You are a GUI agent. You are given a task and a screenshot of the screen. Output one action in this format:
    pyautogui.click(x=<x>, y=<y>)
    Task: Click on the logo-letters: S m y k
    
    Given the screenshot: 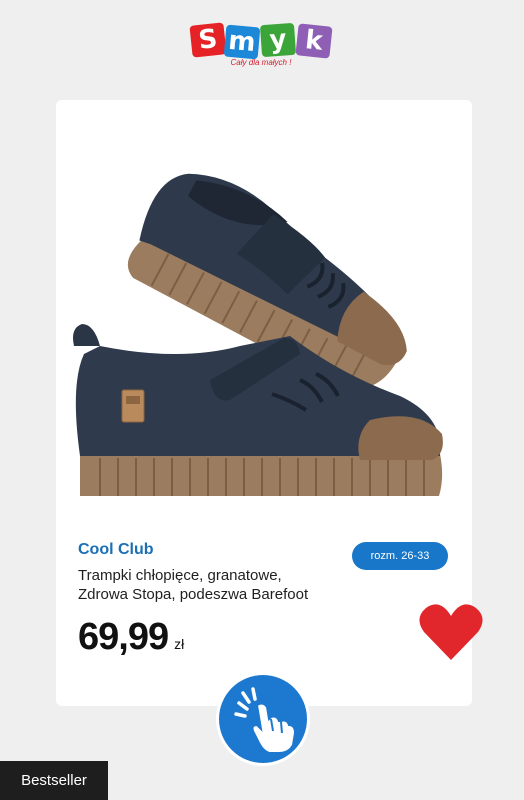 What is the action you would take?
    pyautogui.click(x=261, y=41)
    